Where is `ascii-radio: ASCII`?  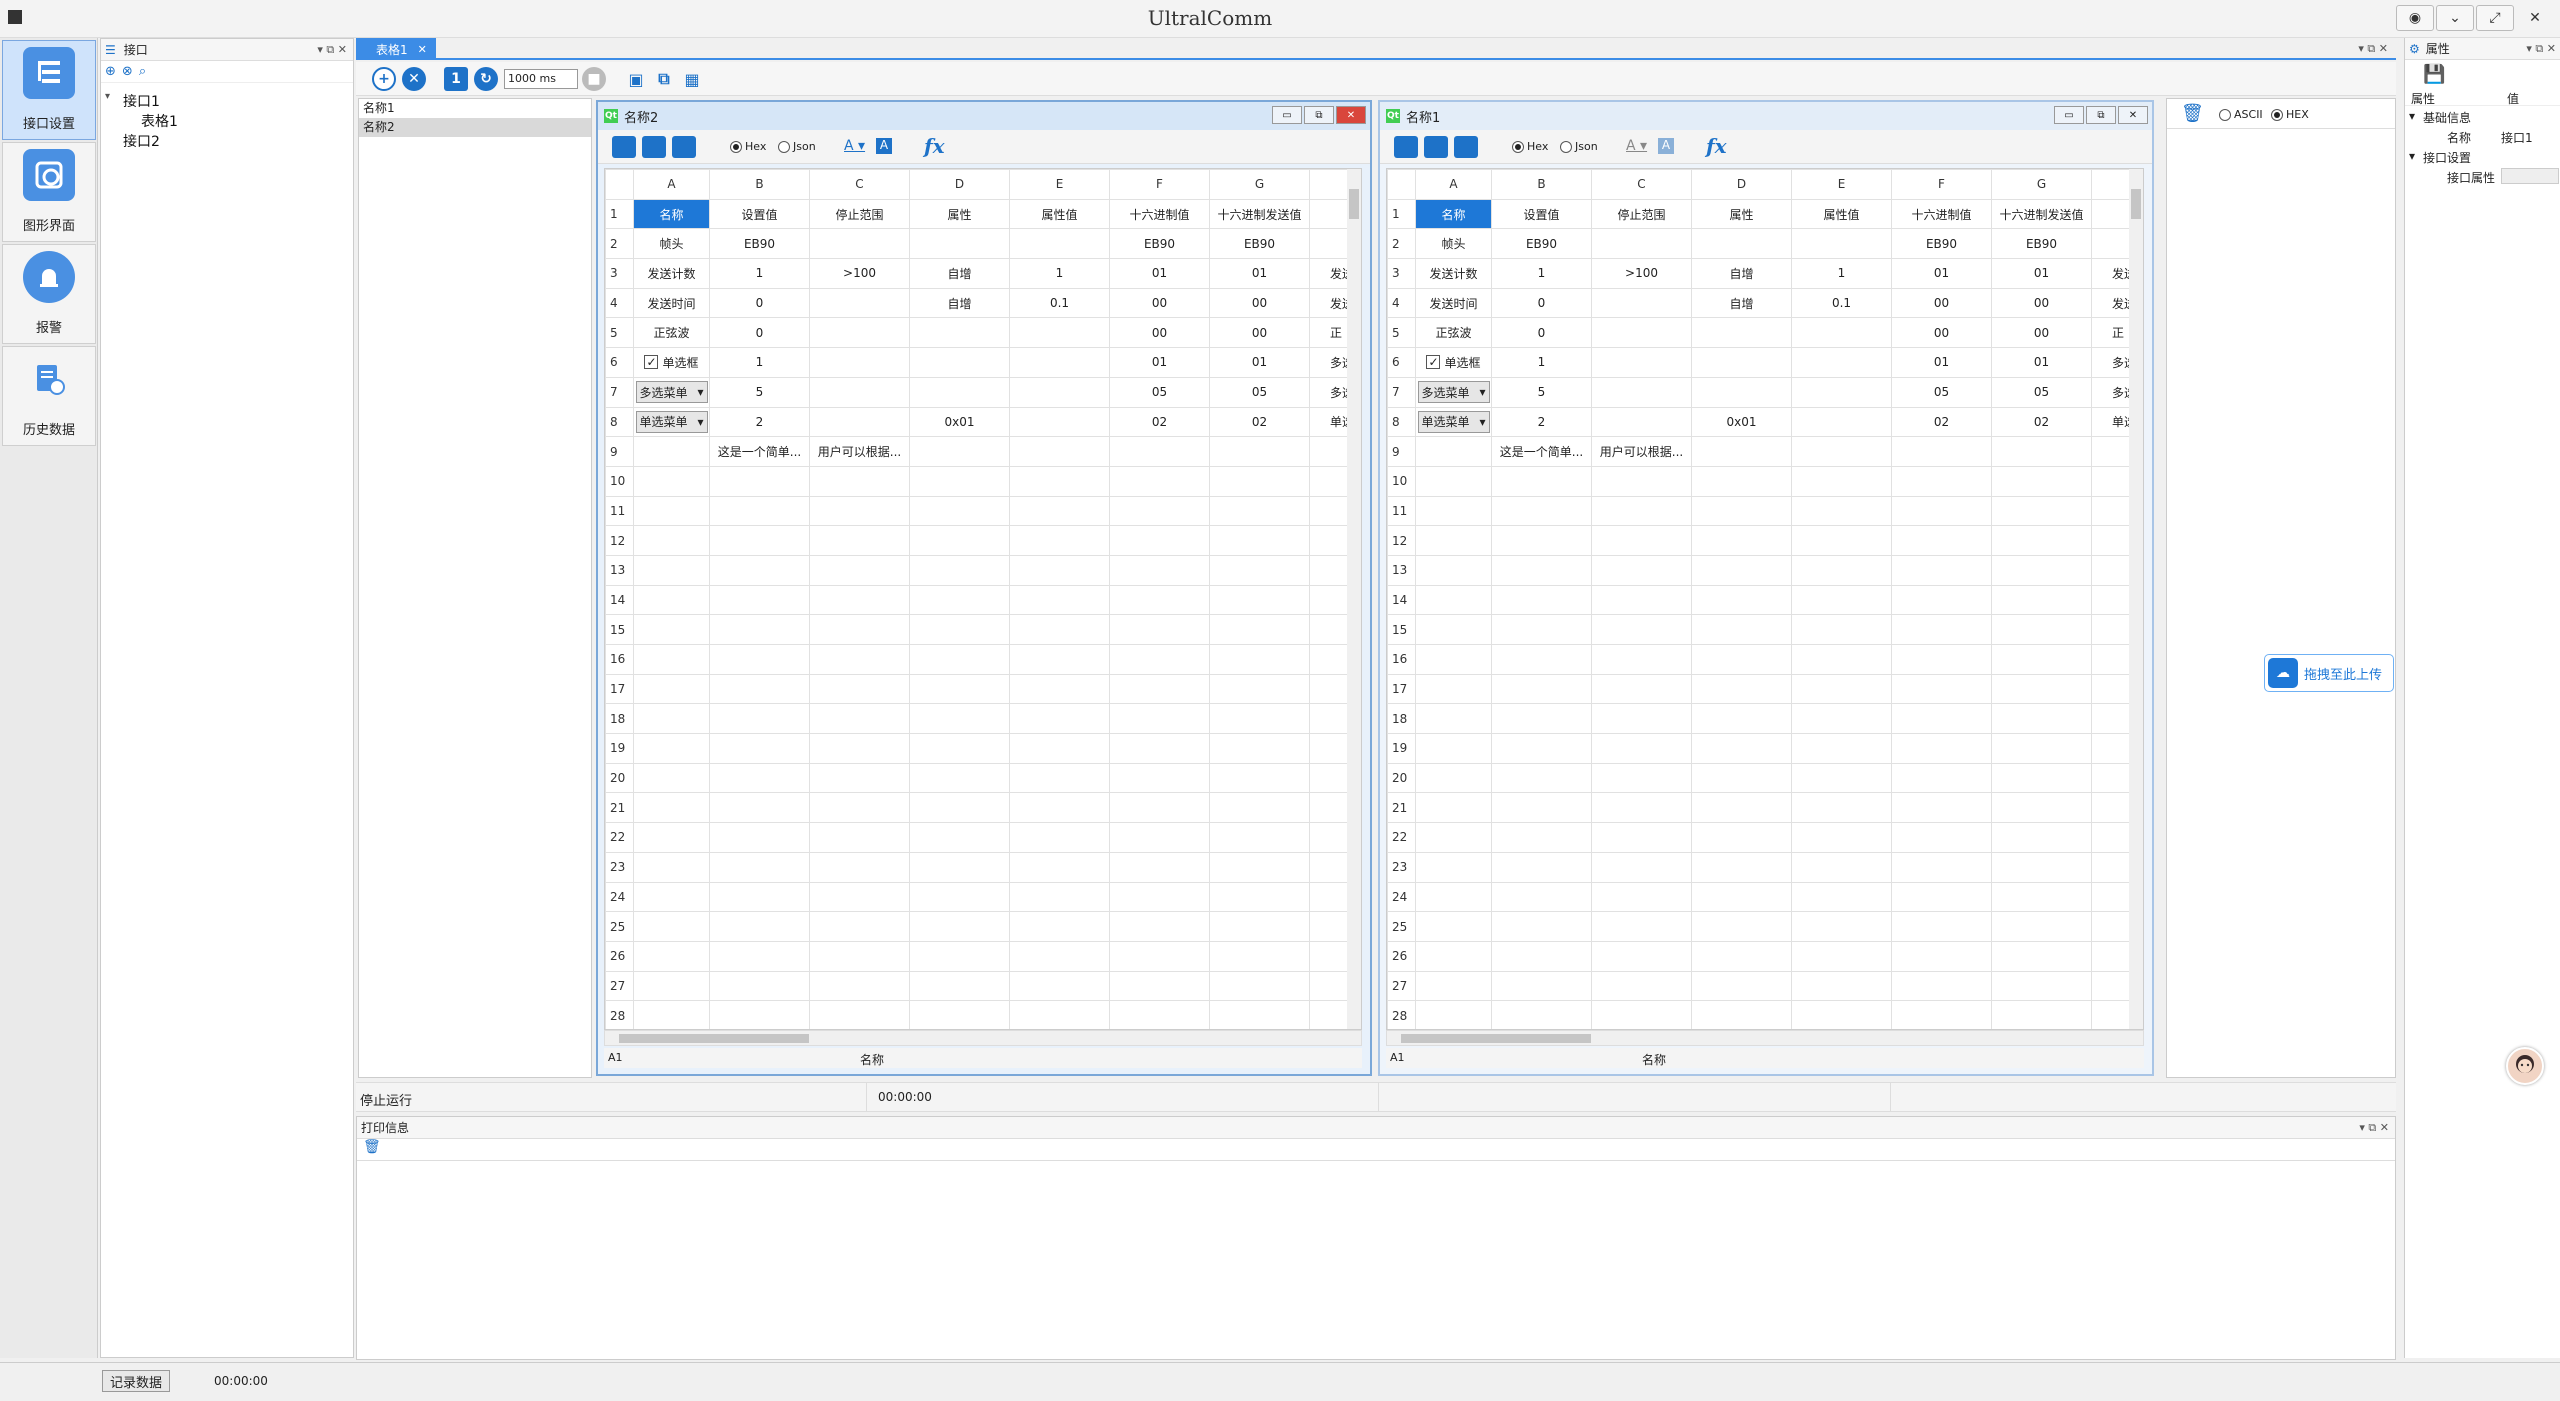 ascii-radio: ASCII is located at coordinates (2241, 114).